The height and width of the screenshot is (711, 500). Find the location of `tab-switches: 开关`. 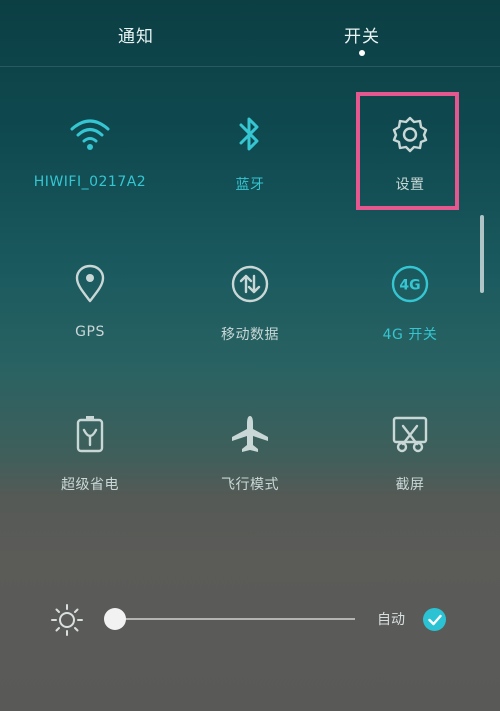

tab-switches: 开关 is located at coordinates (362, 34).